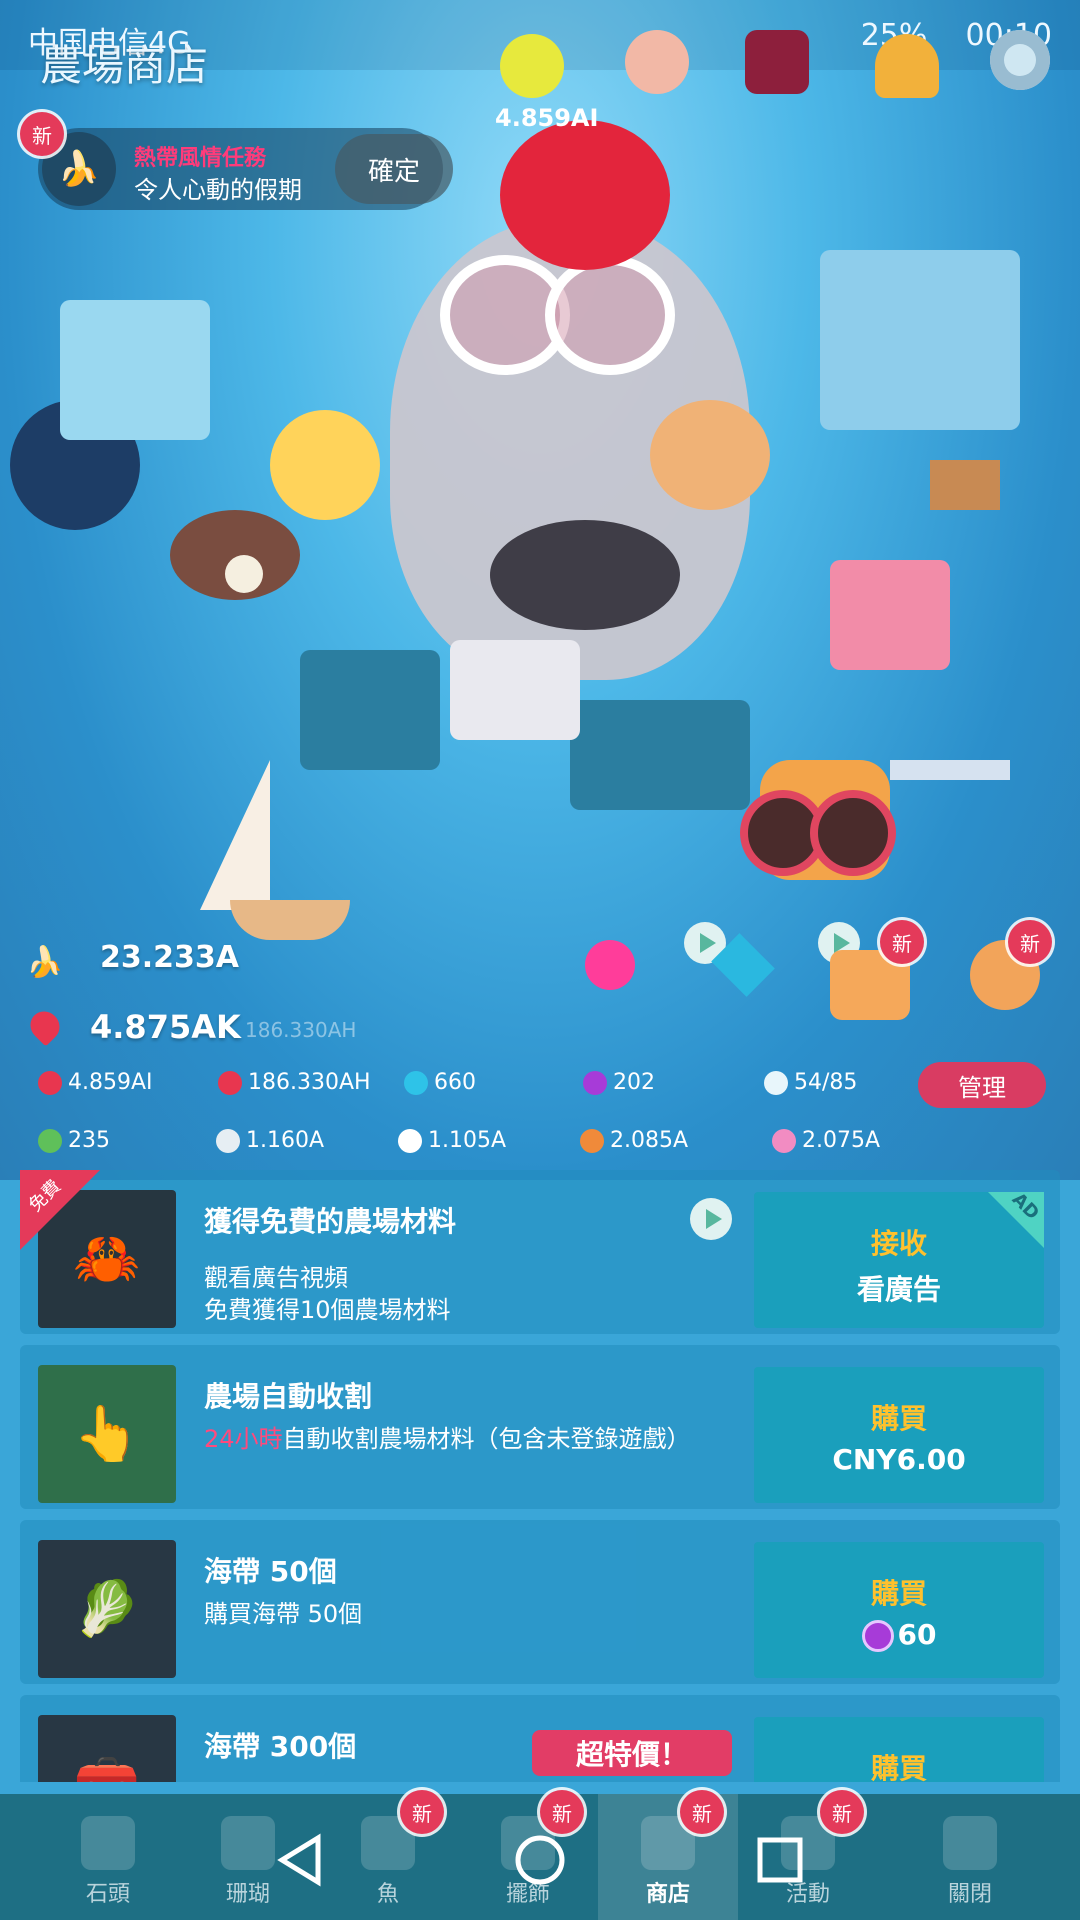 Image resolution: width=1080 pixels, height=1920 pixels. I want to click on heart-rate: 186.330AH, so click(301, 1030).